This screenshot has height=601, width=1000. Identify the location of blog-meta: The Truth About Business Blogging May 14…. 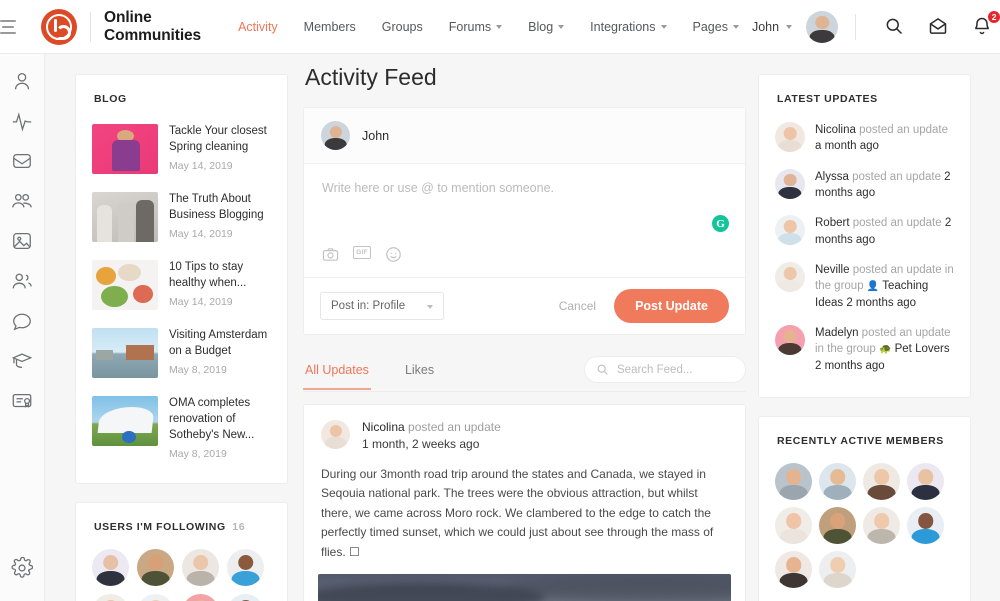
(220, 217).